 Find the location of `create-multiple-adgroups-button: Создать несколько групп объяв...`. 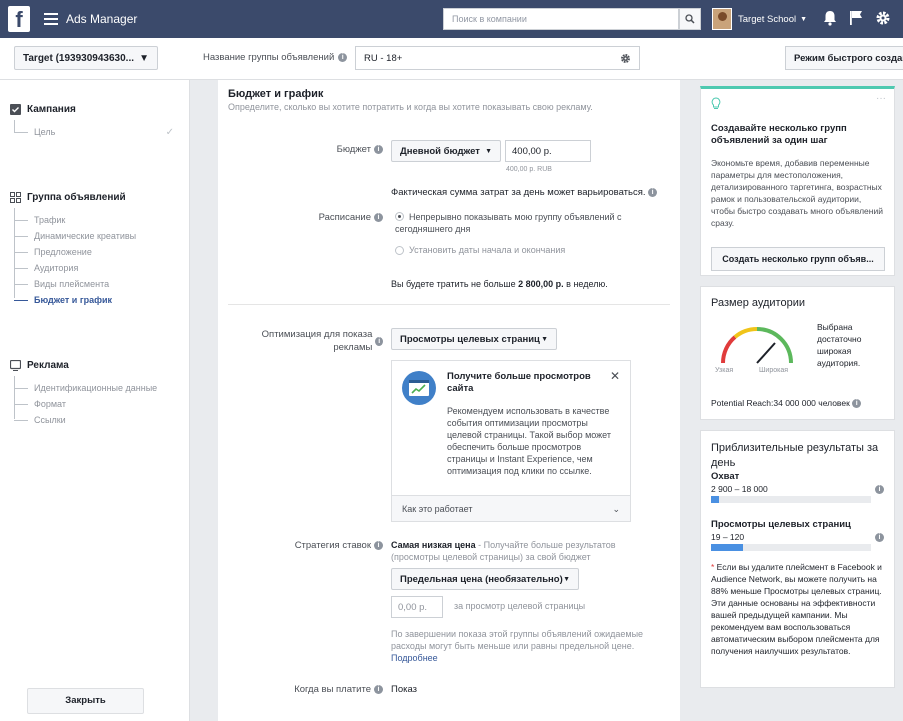

create-multiple-adgroups-button: Создать несколько групп объяв... is located at coordinates (798, 259).